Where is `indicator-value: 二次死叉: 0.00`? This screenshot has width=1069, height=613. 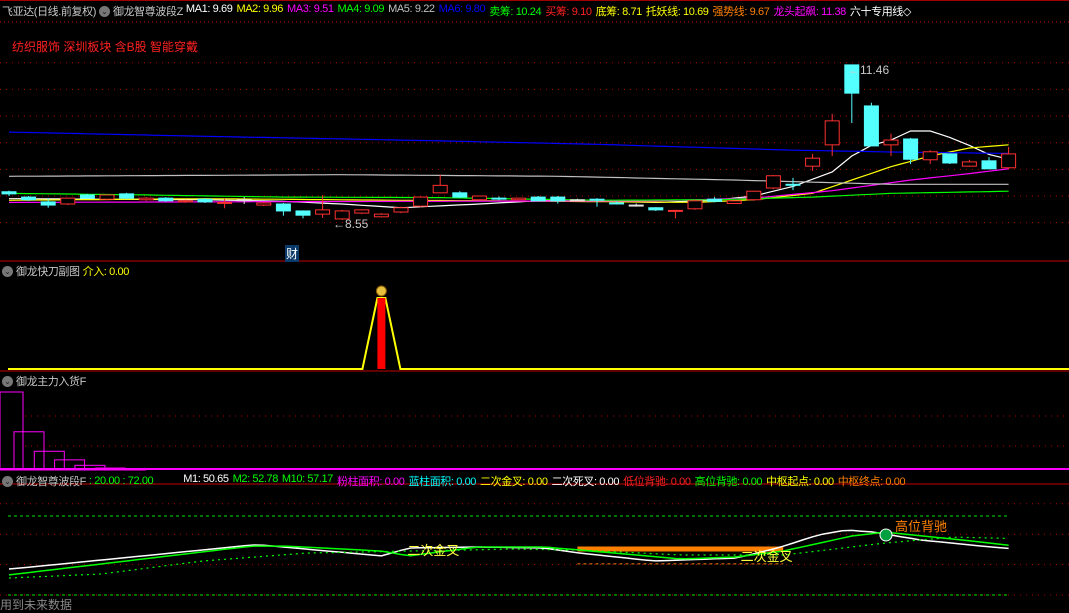 indicator-value: 二次死叉: 0.00 is located at coordinates (585, 482).